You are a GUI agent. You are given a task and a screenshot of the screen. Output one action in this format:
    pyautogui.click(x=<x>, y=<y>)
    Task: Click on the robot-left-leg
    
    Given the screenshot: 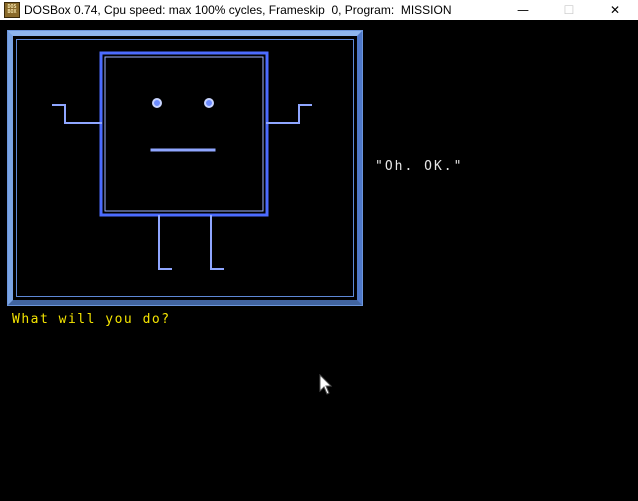 What is the action you would take?
    pyautogui.click(x=165, y=242)
    